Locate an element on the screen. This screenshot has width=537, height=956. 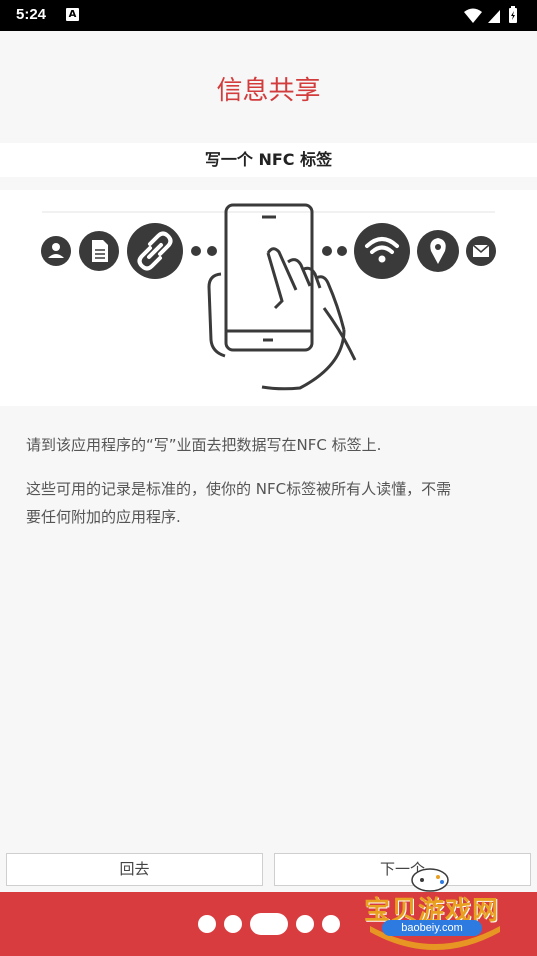
description-line-1: 这些可用的记录是标准的，使你的 NFC标签被所有人读懂，不需 is located at coordinates (239, 489).